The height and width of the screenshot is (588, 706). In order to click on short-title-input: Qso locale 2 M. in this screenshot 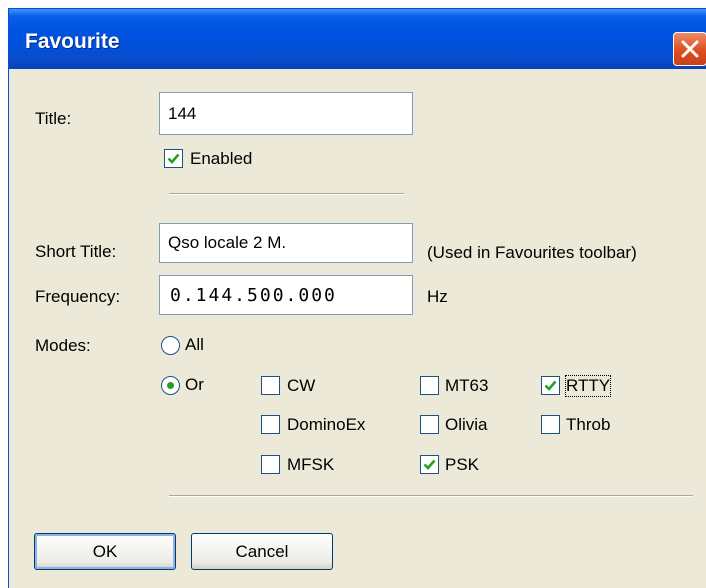, I will do `click(286, 243)`.